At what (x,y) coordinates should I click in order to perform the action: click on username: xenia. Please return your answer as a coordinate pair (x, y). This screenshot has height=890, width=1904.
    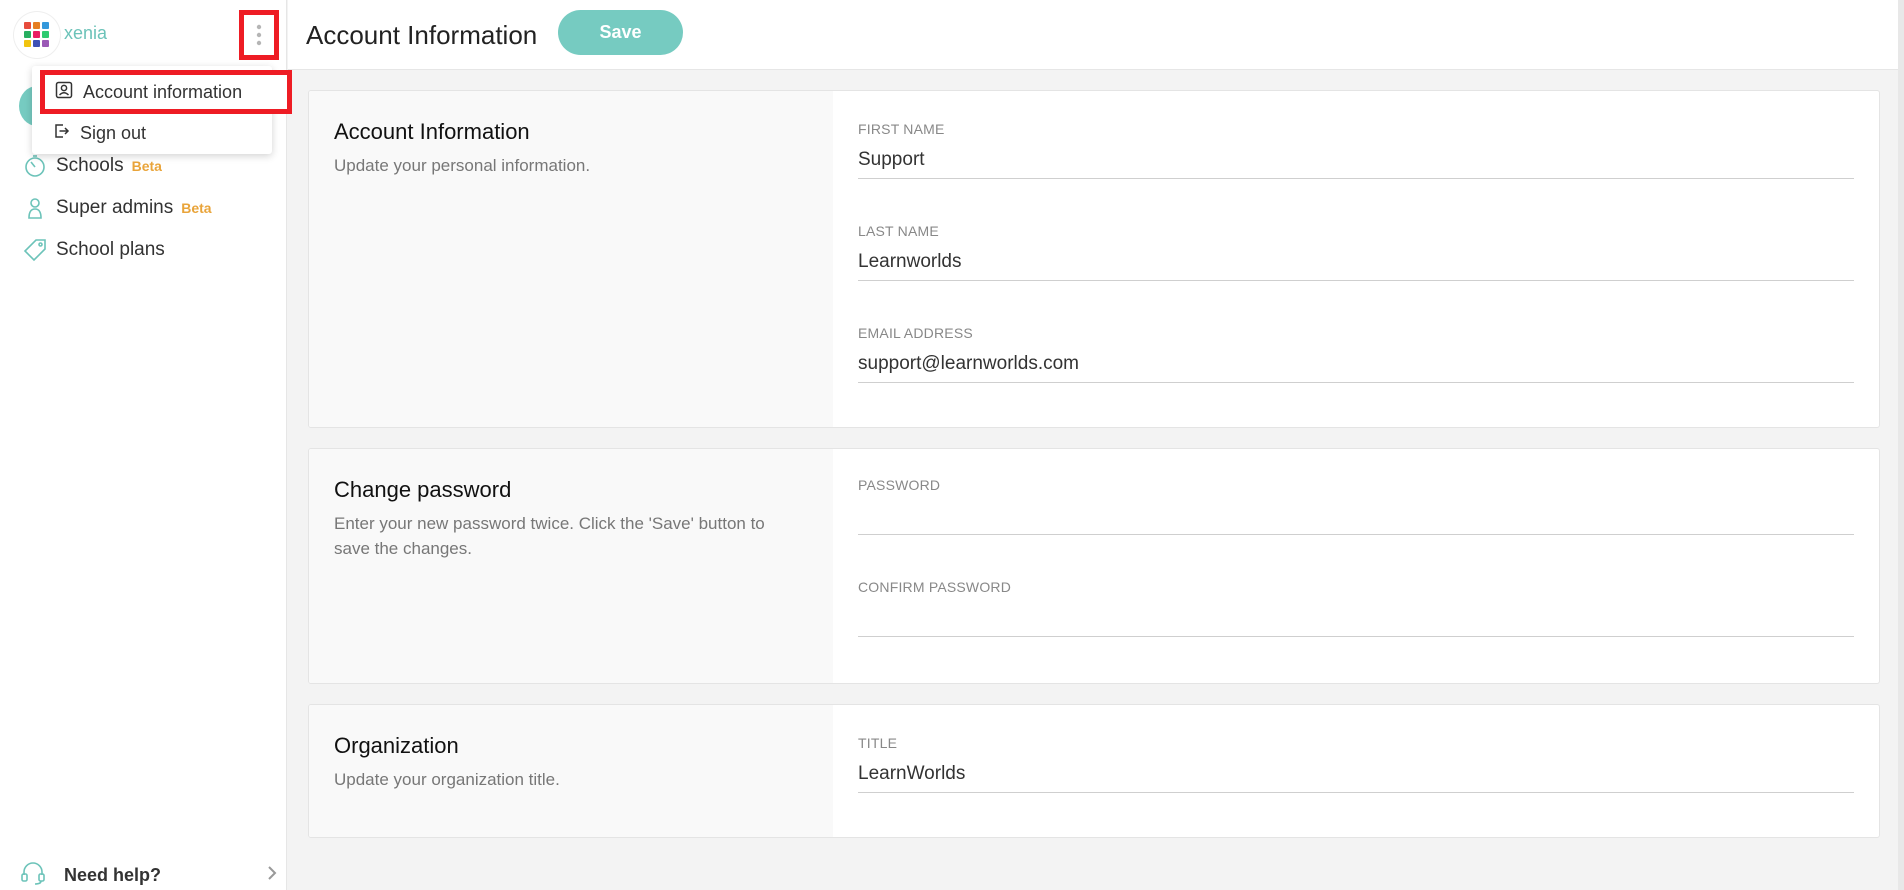
    Looking at the image, I should click on (85, 33).